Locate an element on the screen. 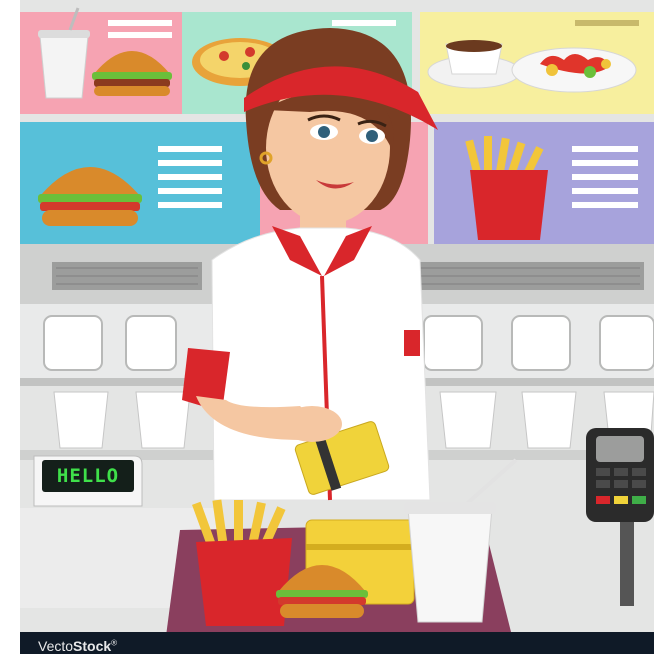 The height and width of the screenshot is (654, 654). watermark-brand: Stock is located at coordinates (92, 646).